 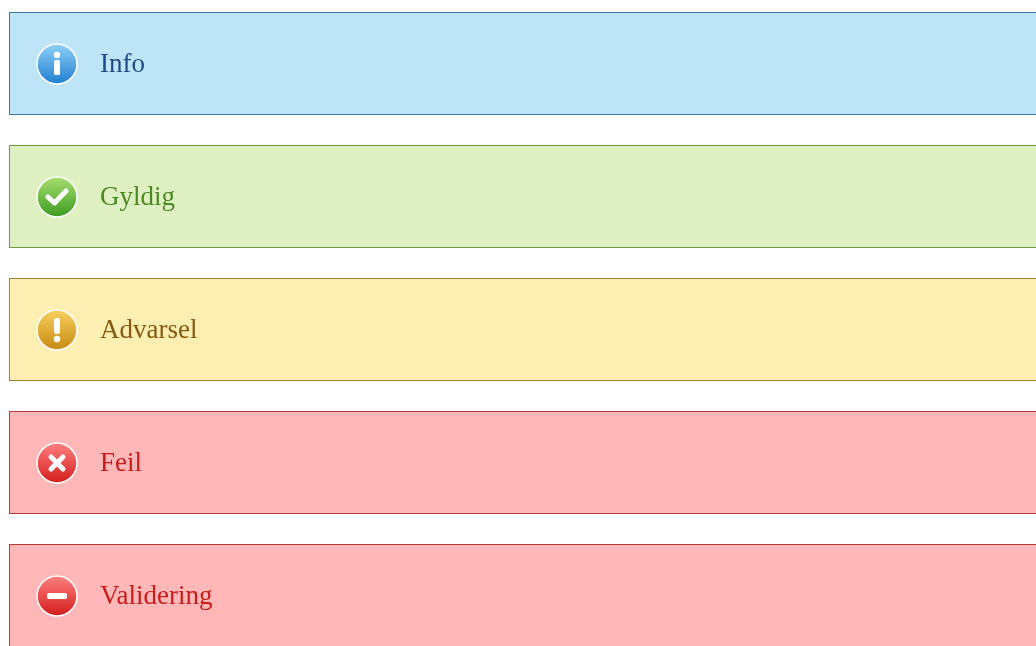 What do you see at coordinates (57, 462) in the screenshot?
I see `close-icon` at bounding box center [57, 462].